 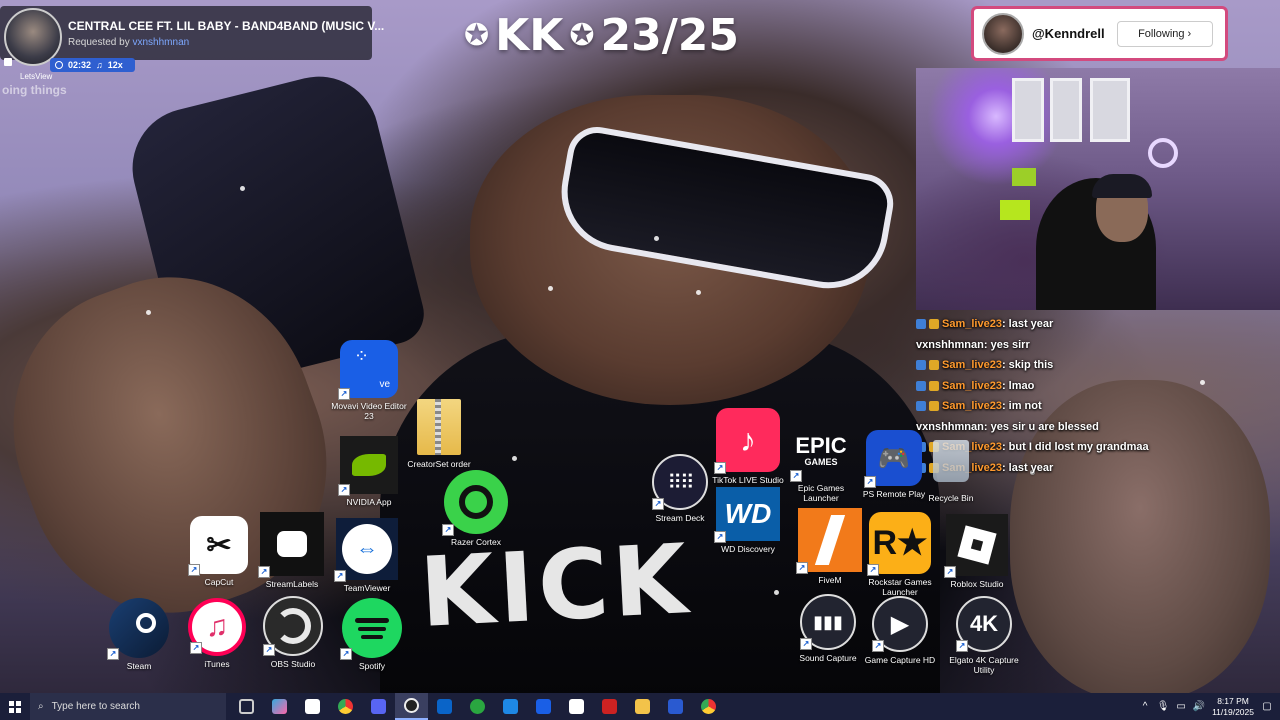 I want to click on desktop-icon-soundcapture: ▮▮▮ ↗ Sound Capture, so click(x=828, y=628).